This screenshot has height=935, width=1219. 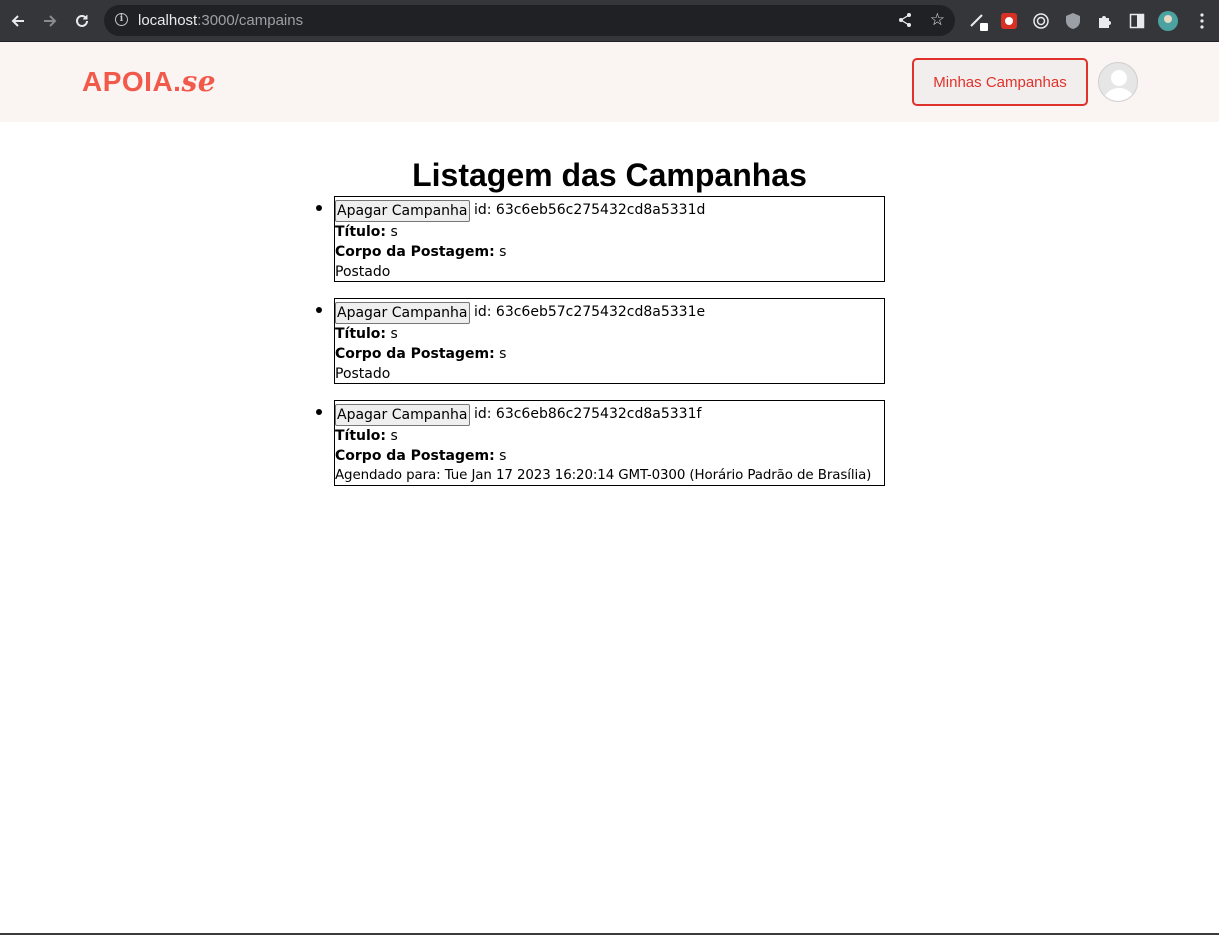 What do you see at coordinates (1009, 21) in the screenshot?
I see `red-extension-icon` at bounding box center [1009, 21].